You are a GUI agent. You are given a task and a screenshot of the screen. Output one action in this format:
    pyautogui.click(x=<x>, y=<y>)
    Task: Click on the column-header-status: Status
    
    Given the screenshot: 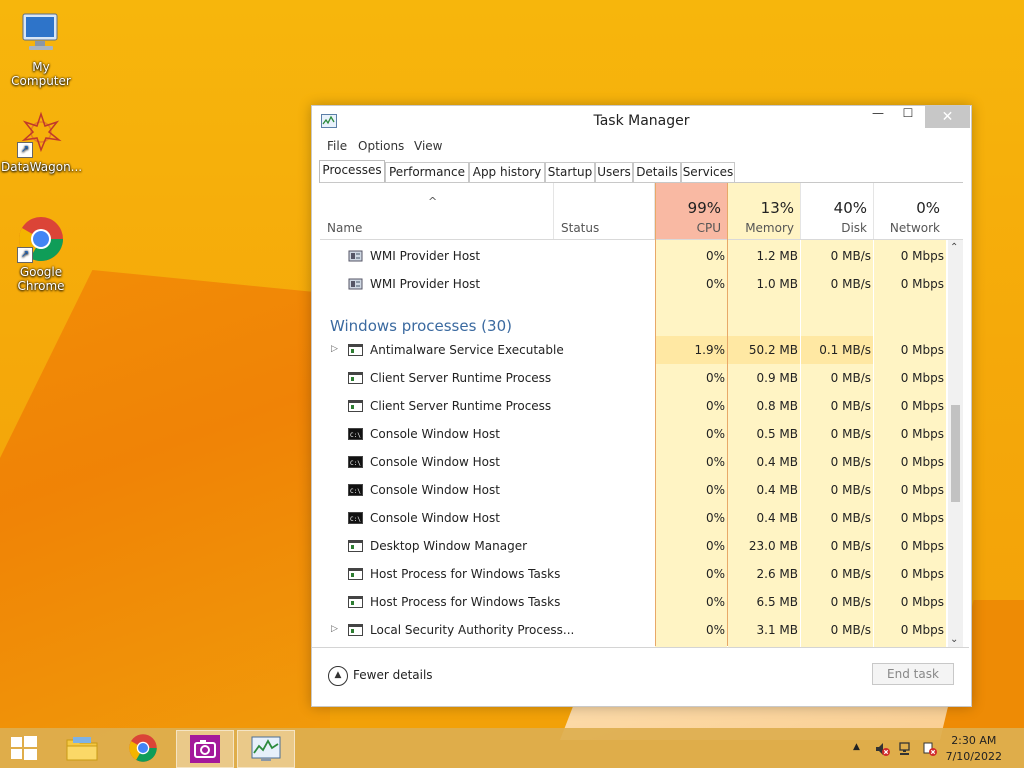 What is the action you would take?
    pyautogui.click(x=604, y=211)
    